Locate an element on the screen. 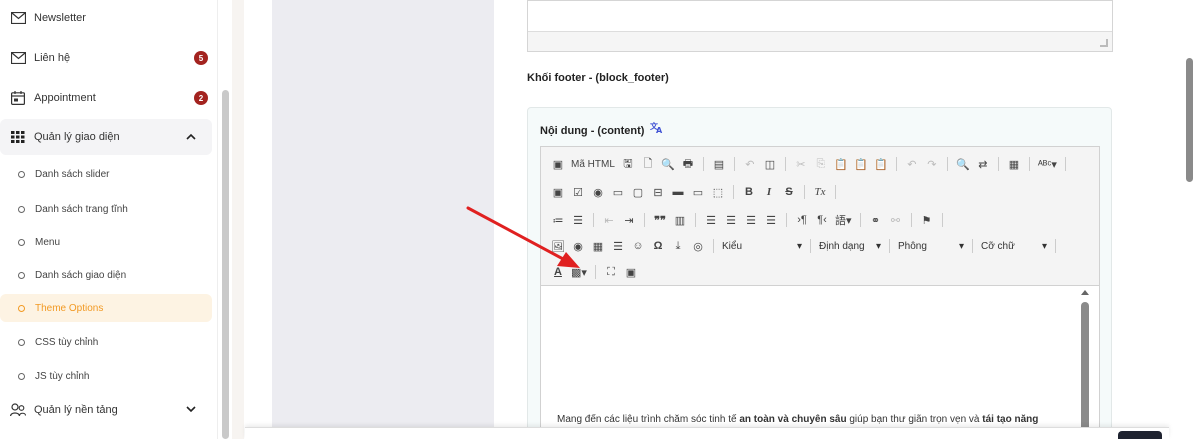 This screenshot has width=1194, height=439. image-button-icon: ▭ is located at coordinates (698, 192).